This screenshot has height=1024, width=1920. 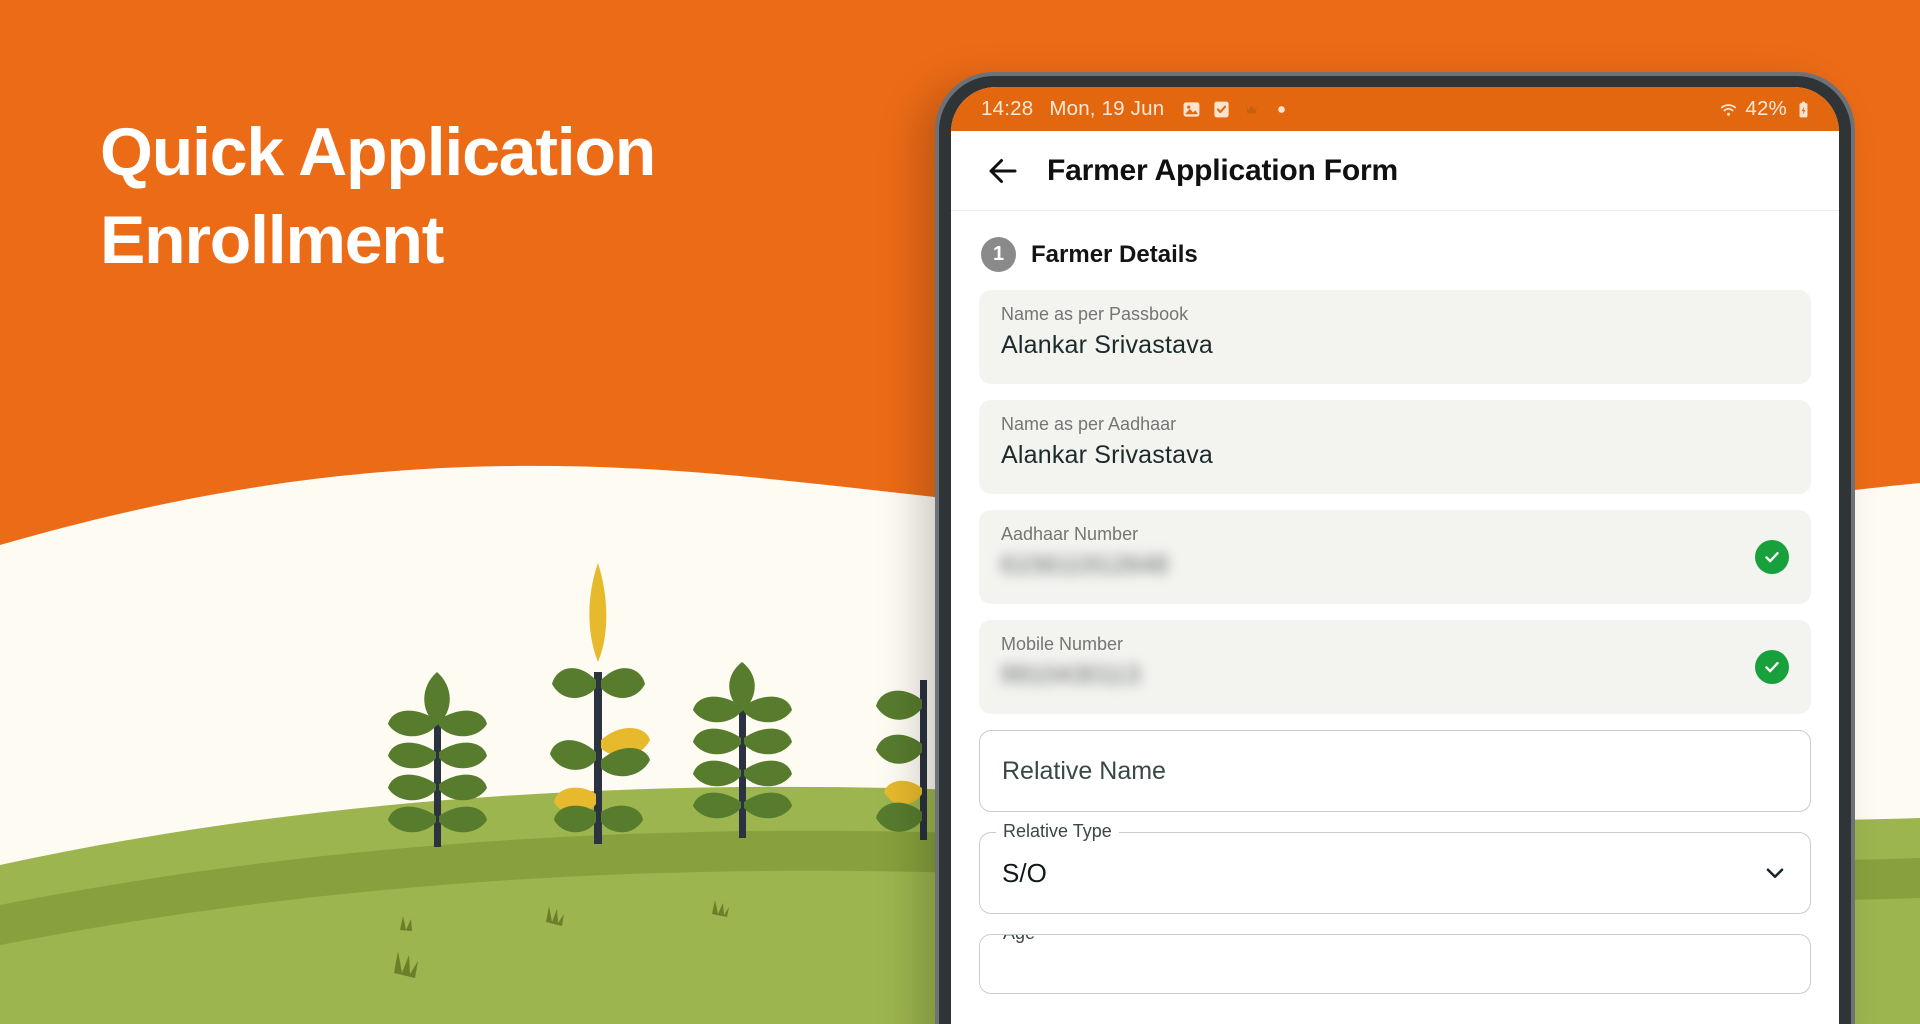 I want to click on field-relative-type: Relative Type S/O, so click(x=1395, y=868).